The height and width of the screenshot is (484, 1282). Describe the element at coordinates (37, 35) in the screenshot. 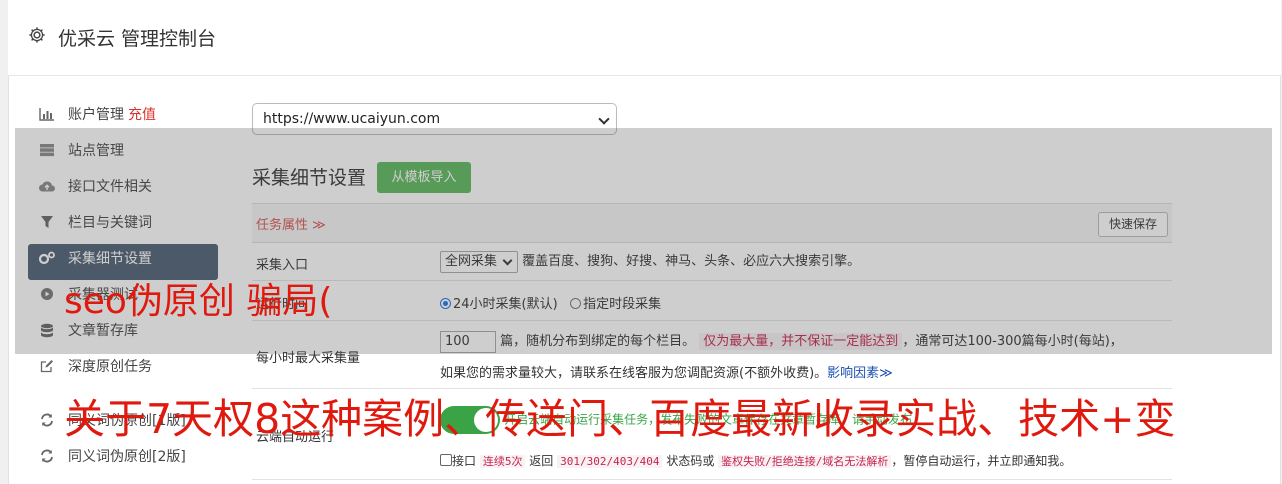

I see `gear-icon` at that location.